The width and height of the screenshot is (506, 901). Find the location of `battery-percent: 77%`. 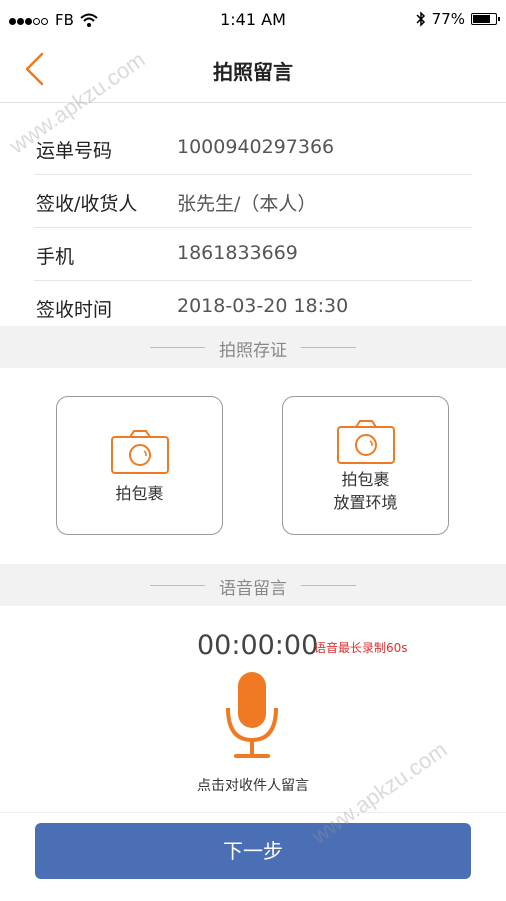

battery-percent: 77% is located at coordinates (448, 19).